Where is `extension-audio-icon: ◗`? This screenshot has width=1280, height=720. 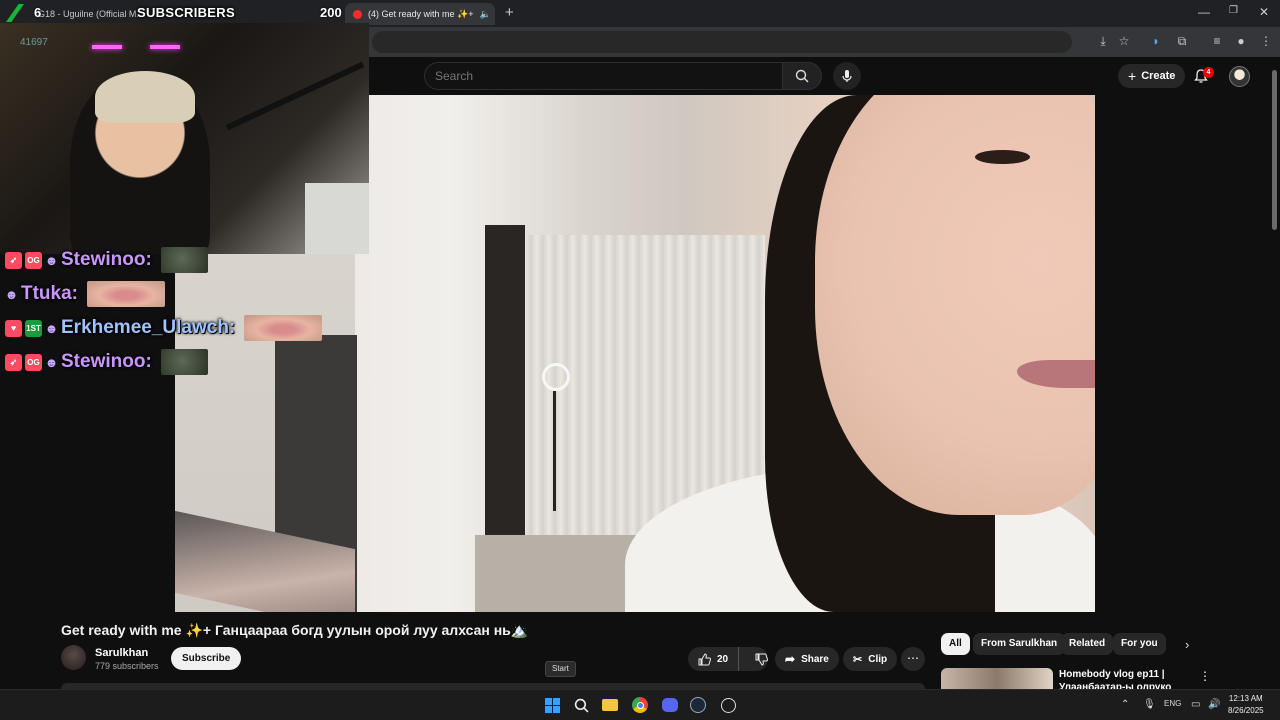 extension-audio-icon: ◗ is located at coordinates (1156, 41).